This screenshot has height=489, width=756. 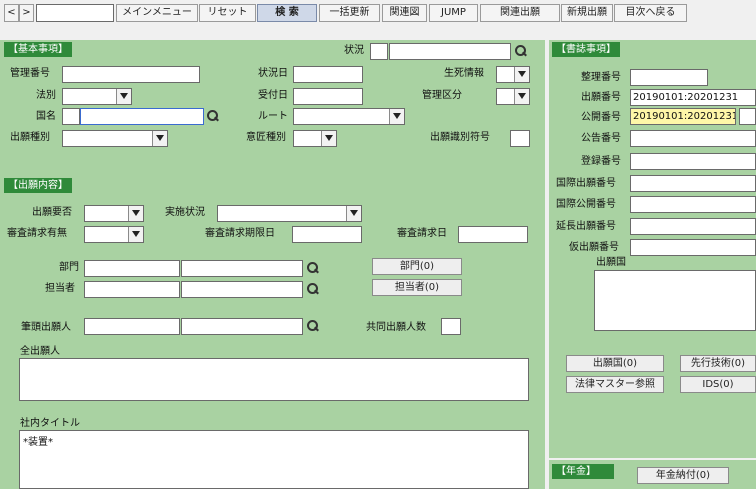 I want to click on exam-req-select, so click(x=114, y=234).